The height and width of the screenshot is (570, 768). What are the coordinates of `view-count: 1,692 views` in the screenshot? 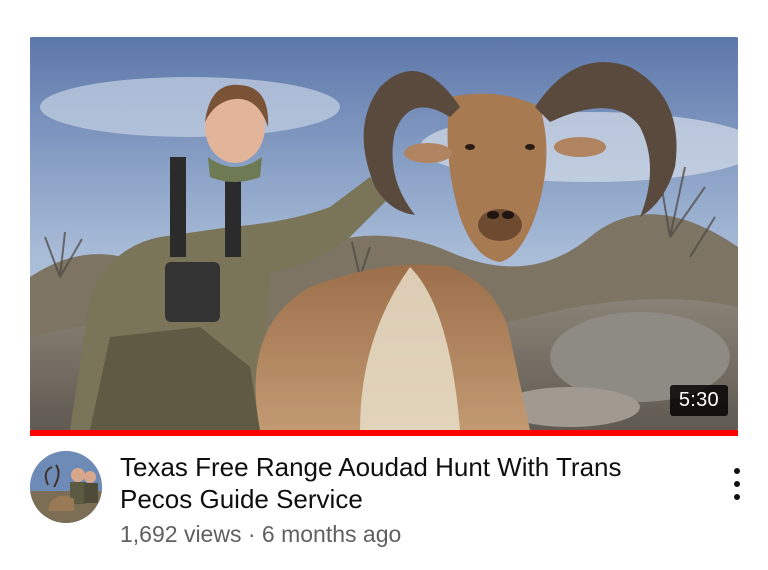 It's located at (181, 534).